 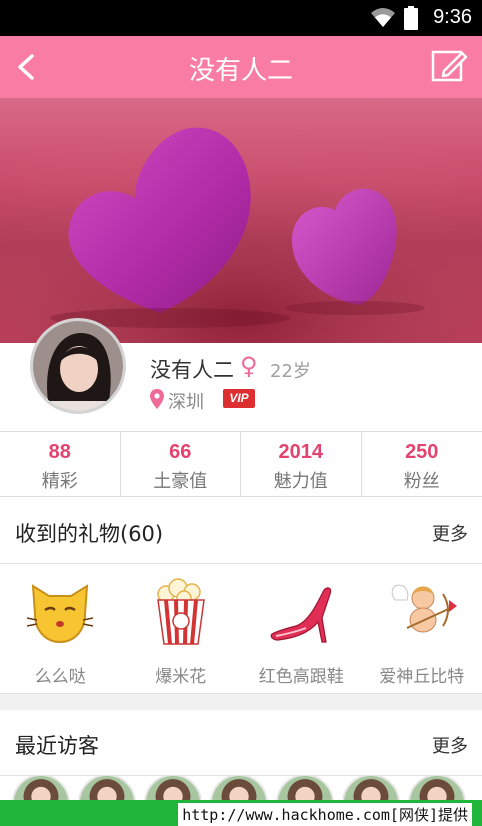 What do you see at coordinates (449, 66) in the screenshot?
I see `edit-icon` at bounding box center [449, 66].